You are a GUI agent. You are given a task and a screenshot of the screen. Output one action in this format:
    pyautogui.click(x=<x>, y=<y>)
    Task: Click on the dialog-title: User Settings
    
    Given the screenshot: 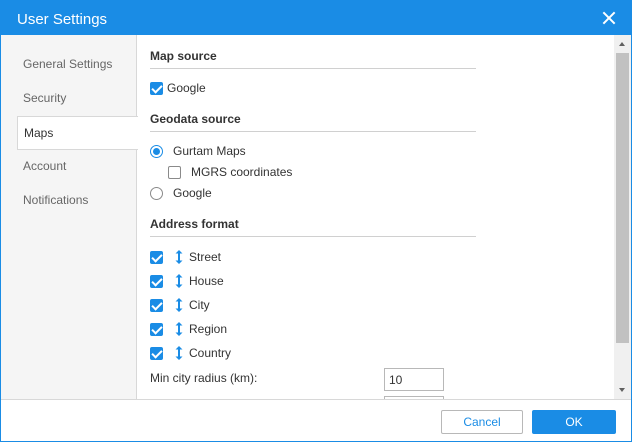 What is the action you would take?
    pyautogui.click(x=62, y=19)
    